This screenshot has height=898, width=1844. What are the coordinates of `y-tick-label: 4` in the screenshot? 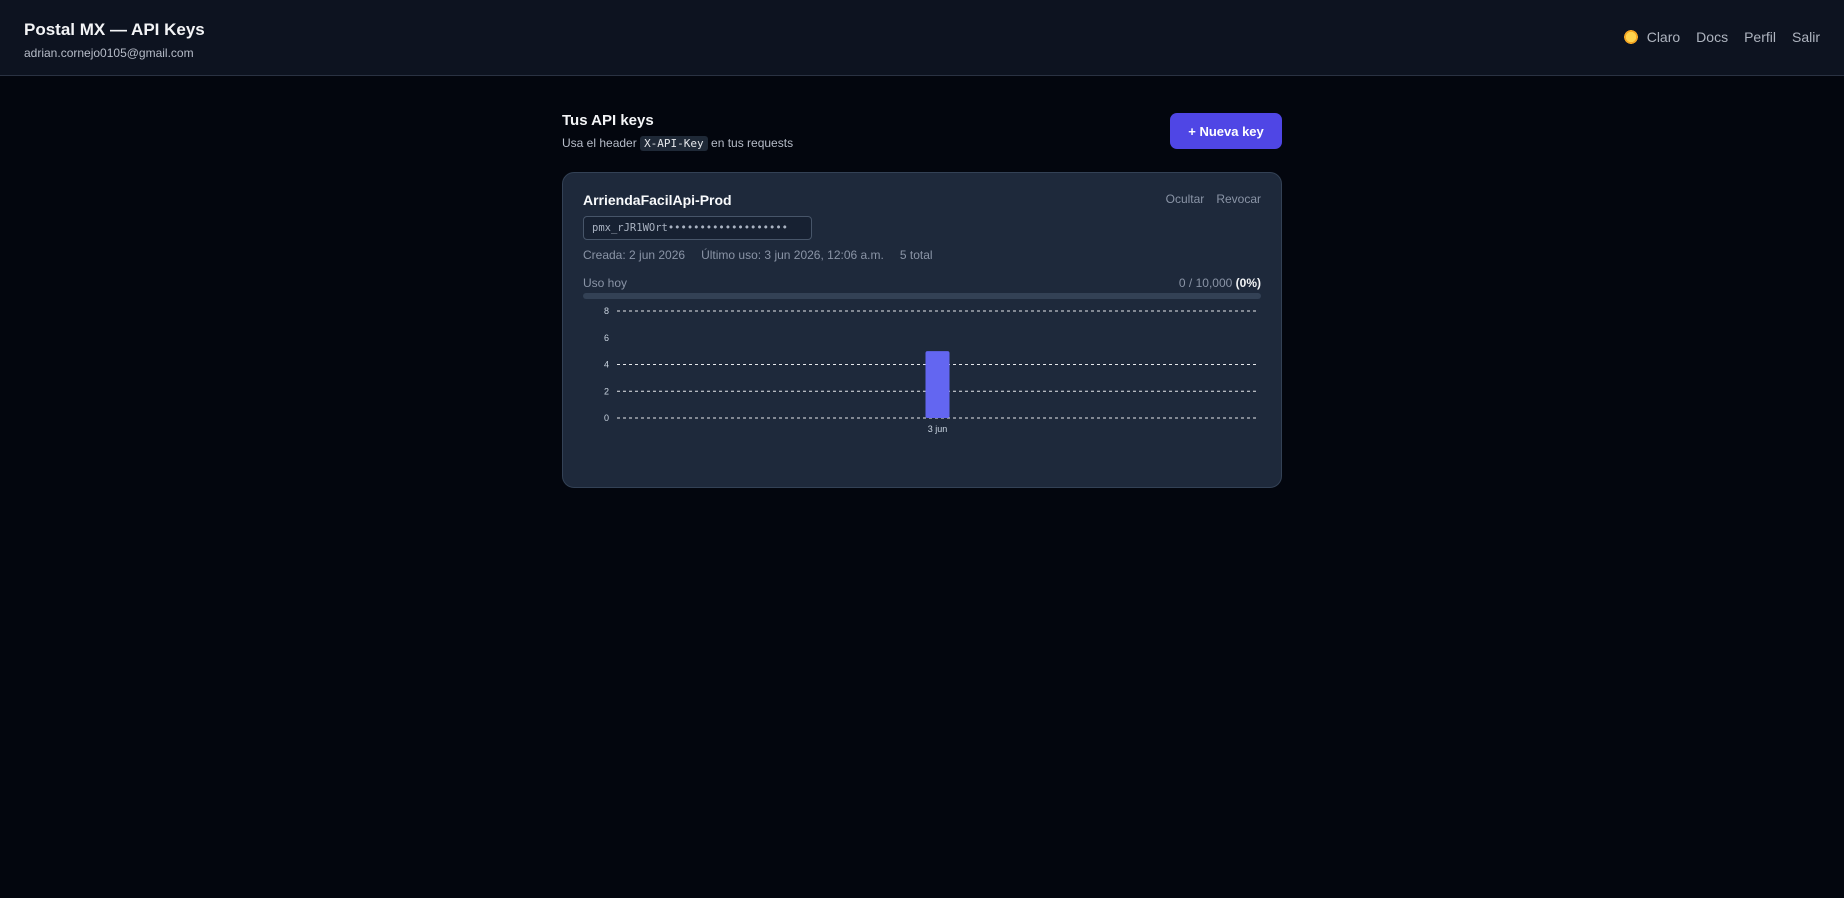 It's located at (606, 365).